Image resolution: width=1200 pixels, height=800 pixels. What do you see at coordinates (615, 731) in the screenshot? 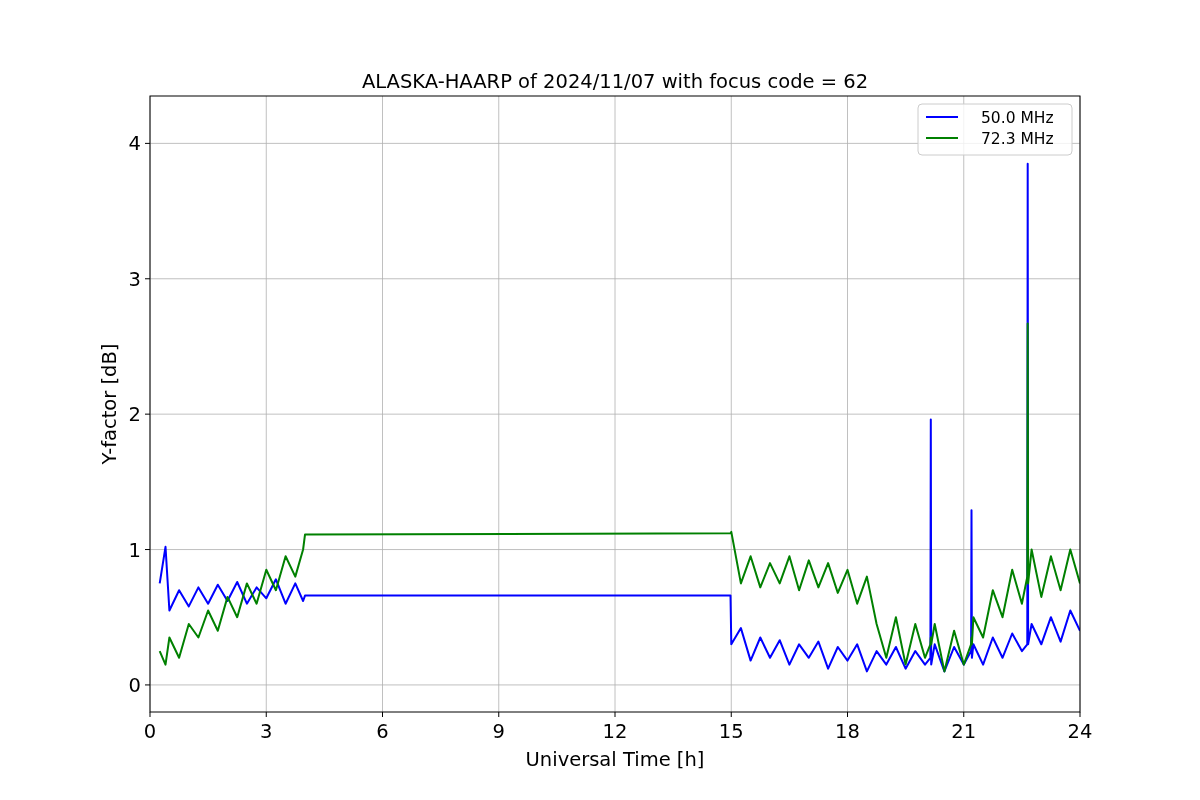
I see `x-tick-label: 12` at bounding box center [615, 731].